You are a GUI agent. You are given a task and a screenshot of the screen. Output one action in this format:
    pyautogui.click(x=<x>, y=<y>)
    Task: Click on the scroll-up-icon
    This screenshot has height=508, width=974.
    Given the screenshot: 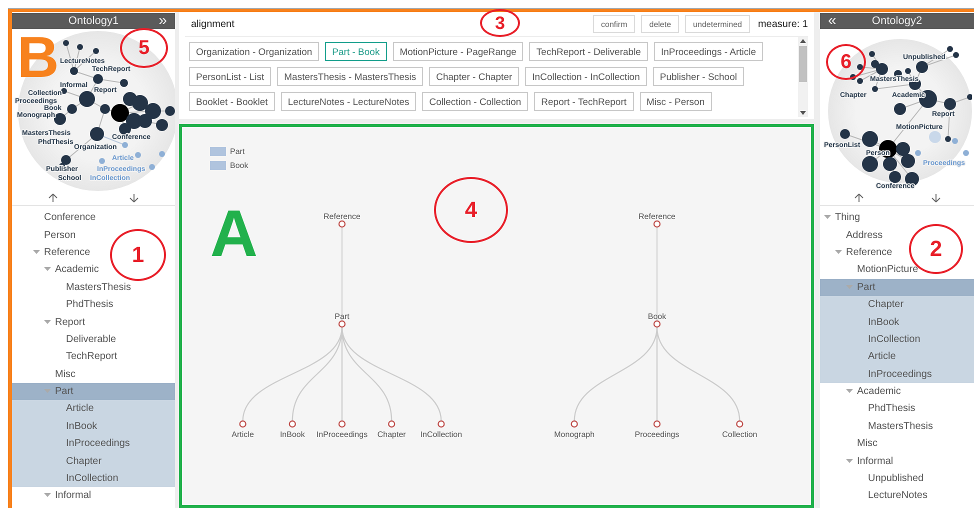 What is the action you would take?
    pyautogui.click(x=803, y=41)
    